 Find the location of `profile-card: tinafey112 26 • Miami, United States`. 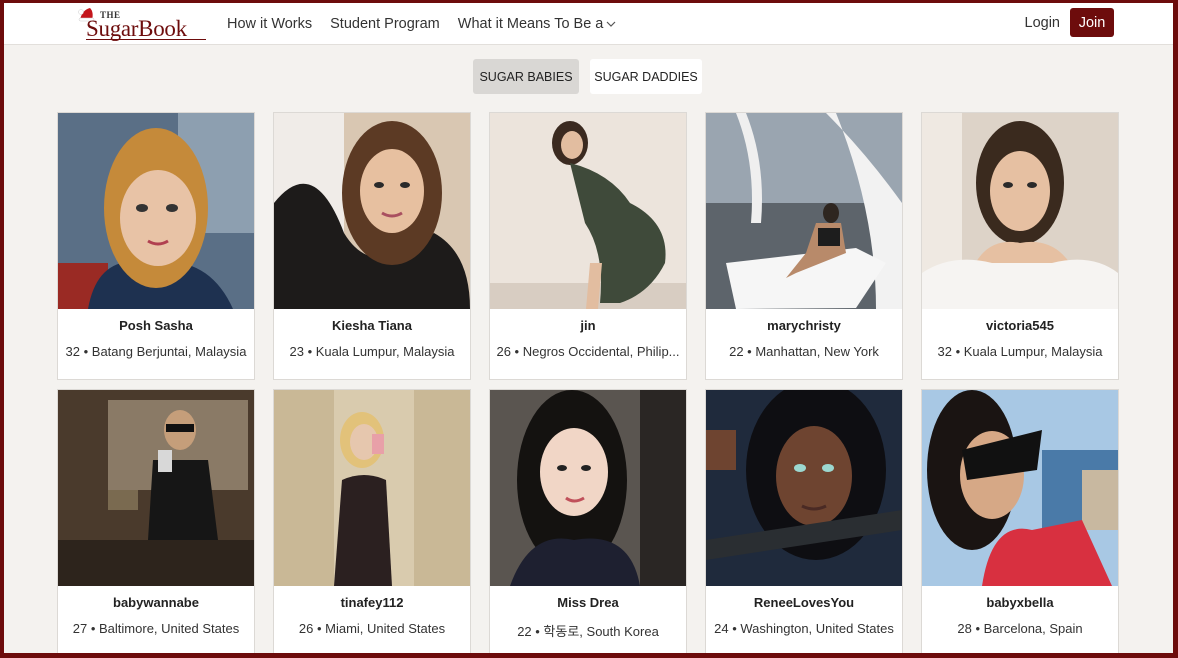

profile-card: tinafey112 26 • Miami, United States is located at coordinates (372, 521).